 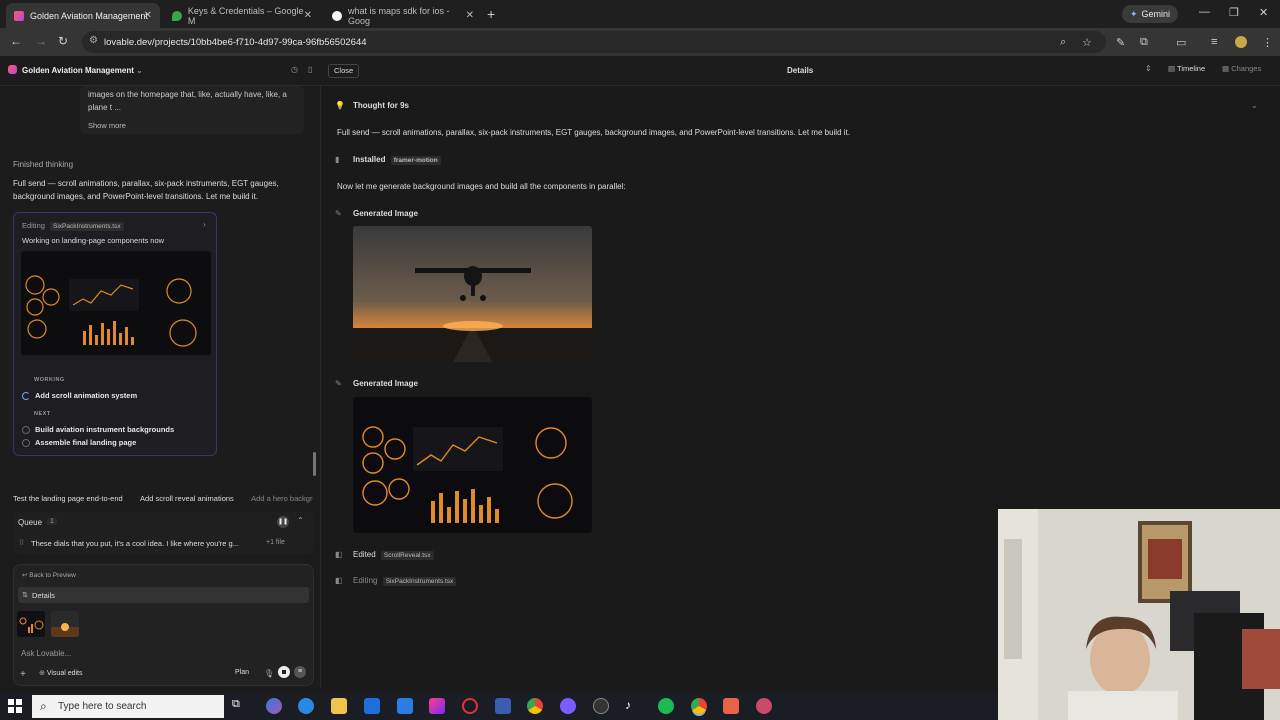 What do you see at coordinates (405, 706) in the screenshot?
I see `store-icon` at bounding box center [405, 706].